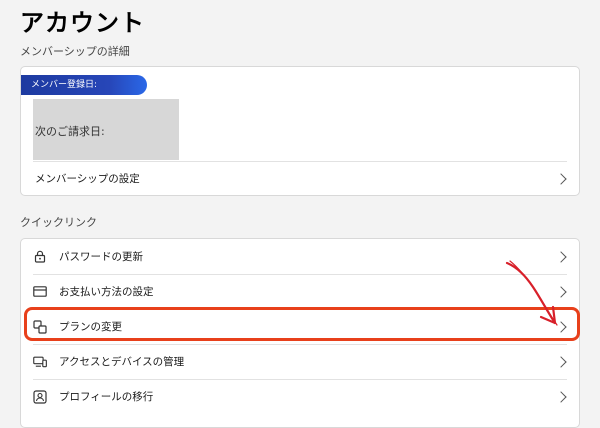 This screenshot has width=600, height=428. I want to click on next-billing-label: 次のご請求日:, so click(70, 131).